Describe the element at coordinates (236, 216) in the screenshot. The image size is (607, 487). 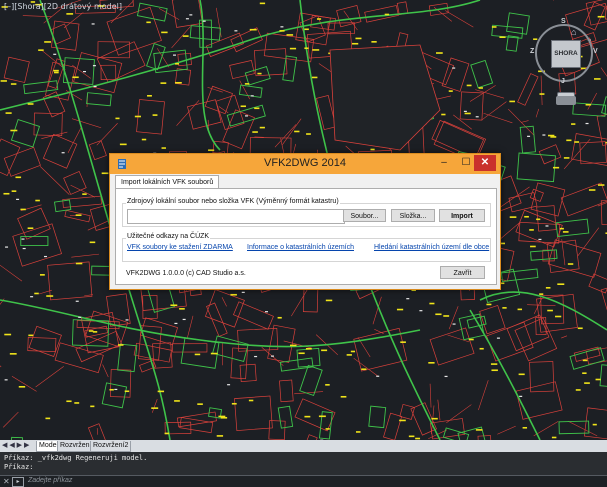
I see `file-path-input` at that location.